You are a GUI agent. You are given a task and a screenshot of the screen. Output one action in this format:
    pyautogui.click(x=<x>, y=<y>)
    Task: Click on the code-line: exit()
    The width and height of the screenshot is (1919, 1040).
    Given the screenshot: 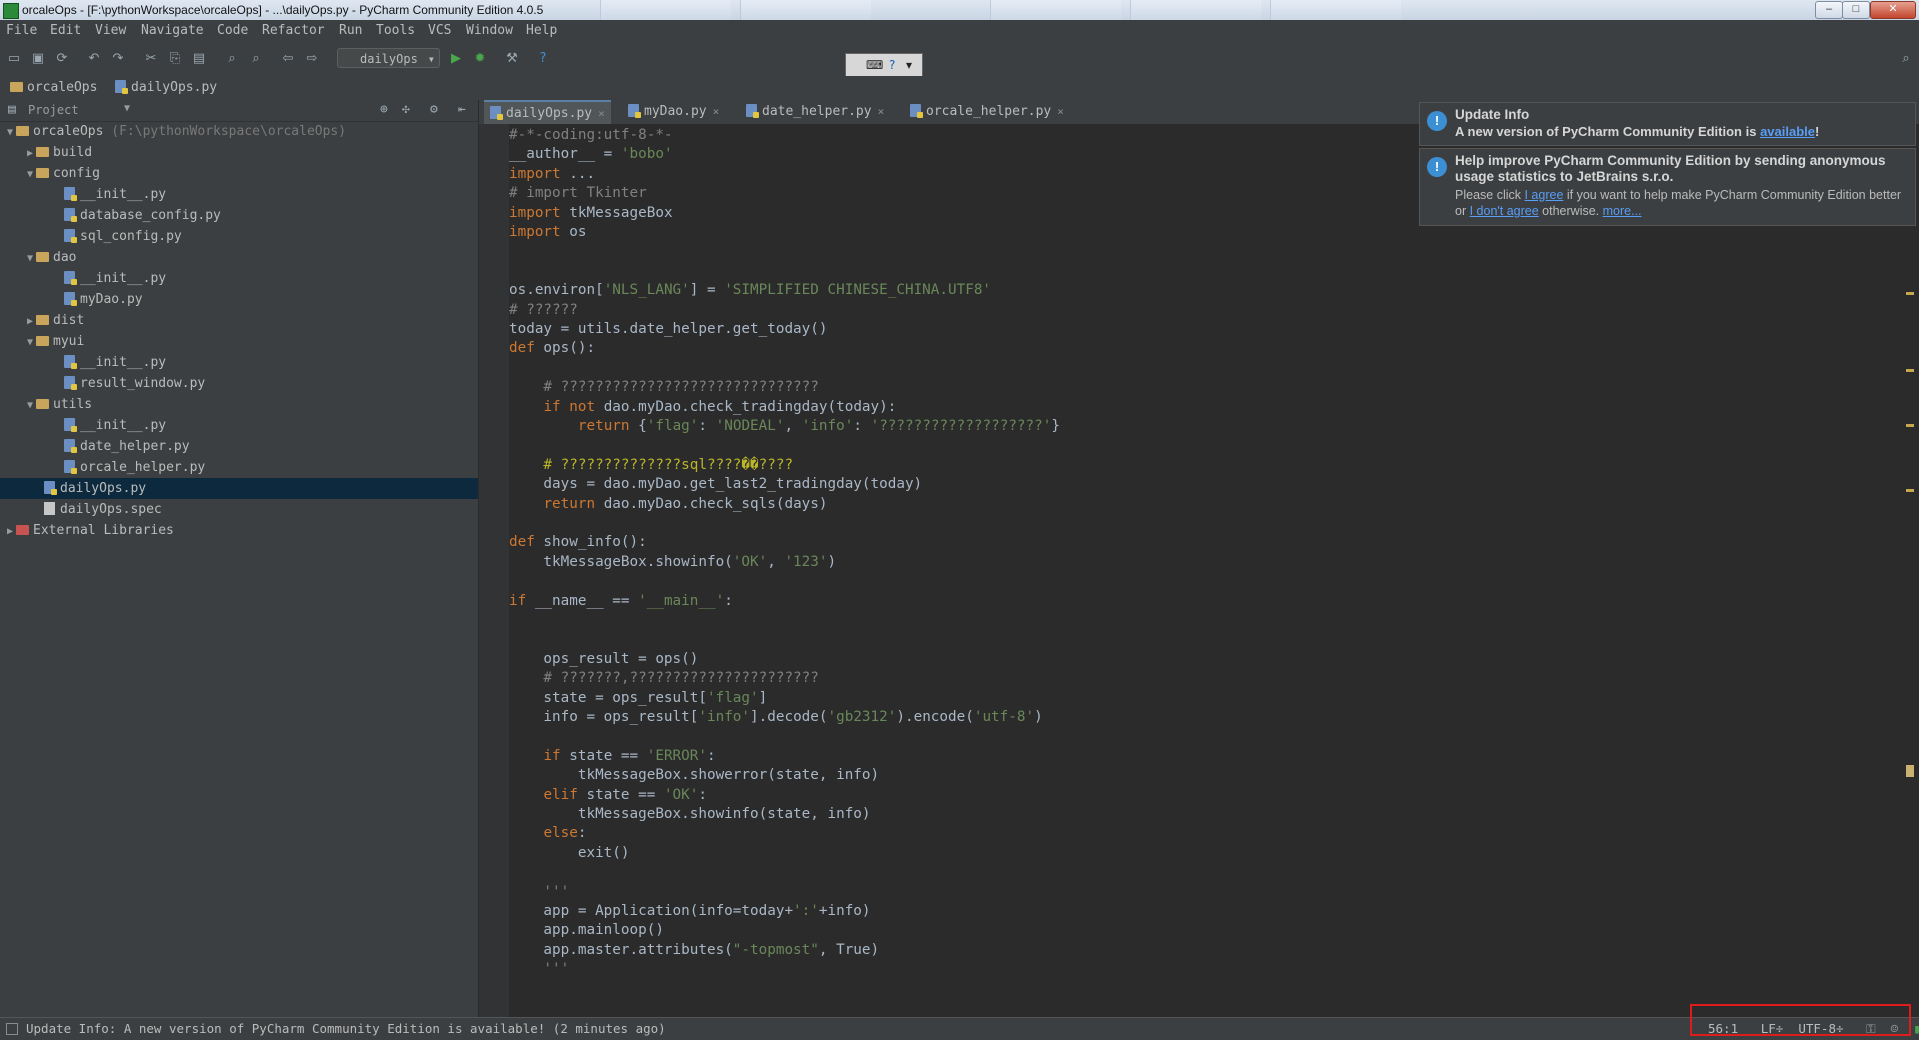 What is the action you would take?
    pyautogui.click(x=569, y=853)
    